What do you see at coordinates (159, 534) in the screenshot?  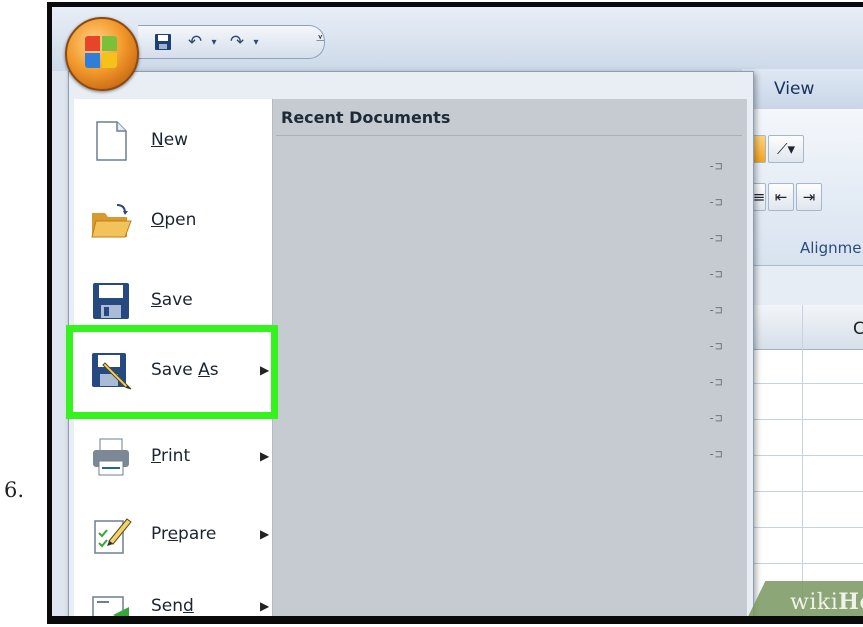 I see `menu-item-label: Pr` at bounding box center [159, 534].